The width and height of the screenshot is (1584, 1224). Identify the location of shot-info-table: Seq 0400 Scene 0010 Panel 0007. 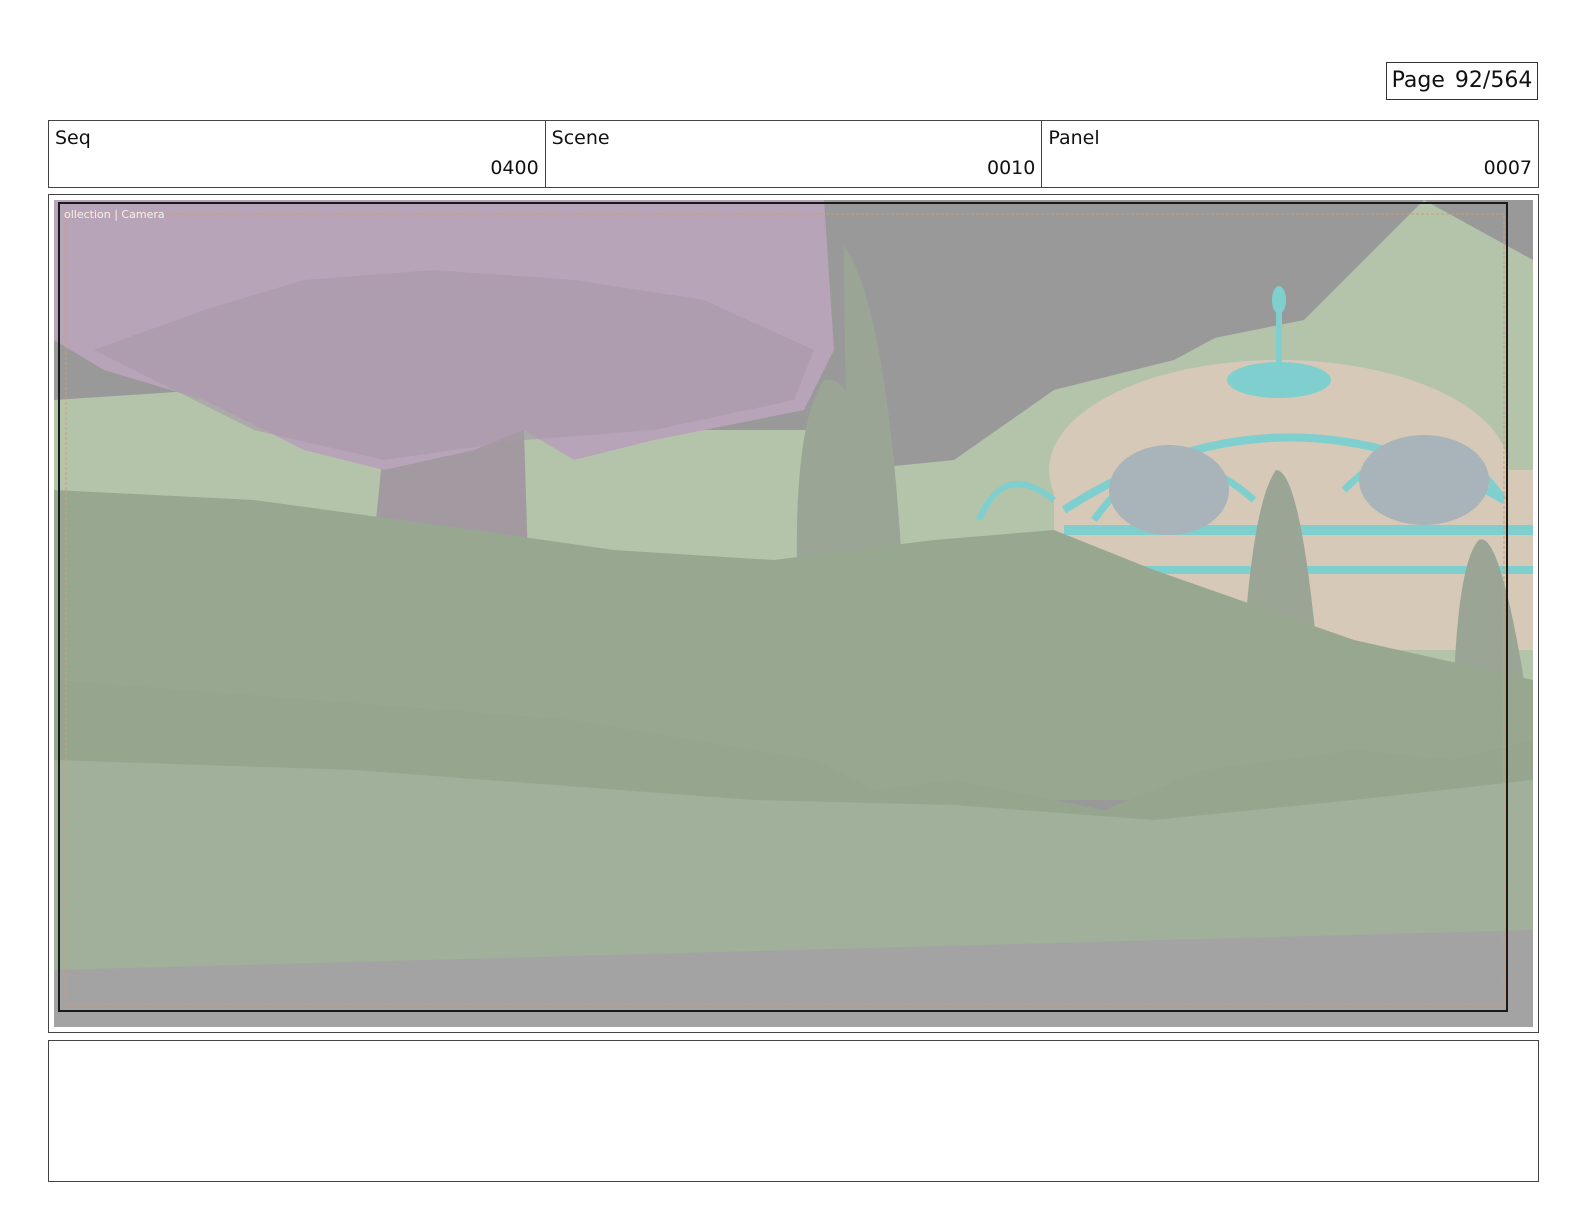
(793, 154).